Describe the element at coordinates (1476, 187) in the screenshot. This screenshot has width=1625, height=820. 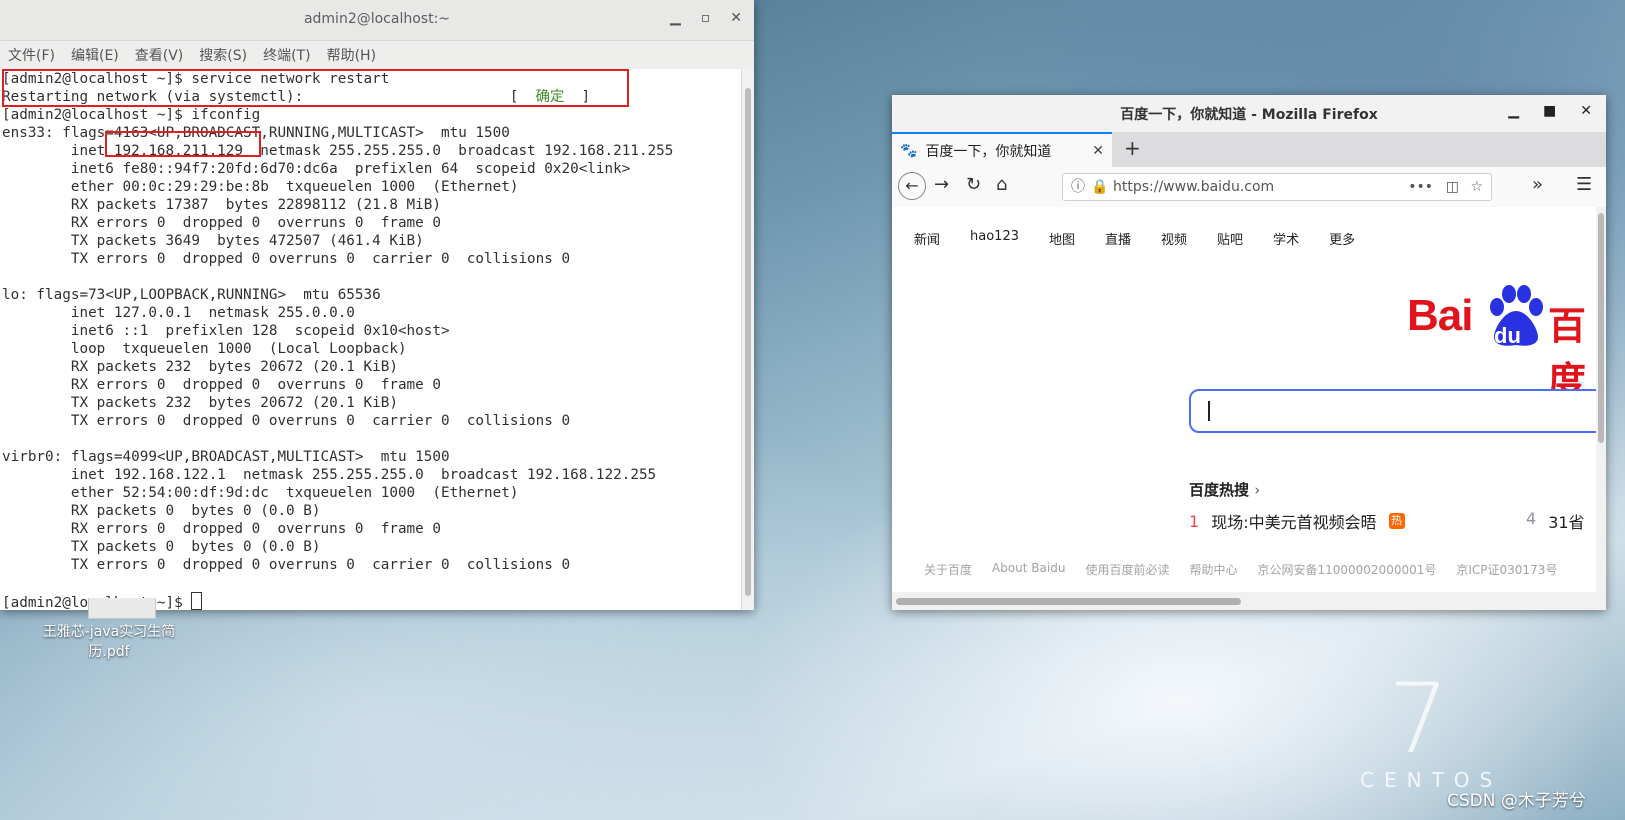
I see `bookmark-star-icon: ☆` at that location.